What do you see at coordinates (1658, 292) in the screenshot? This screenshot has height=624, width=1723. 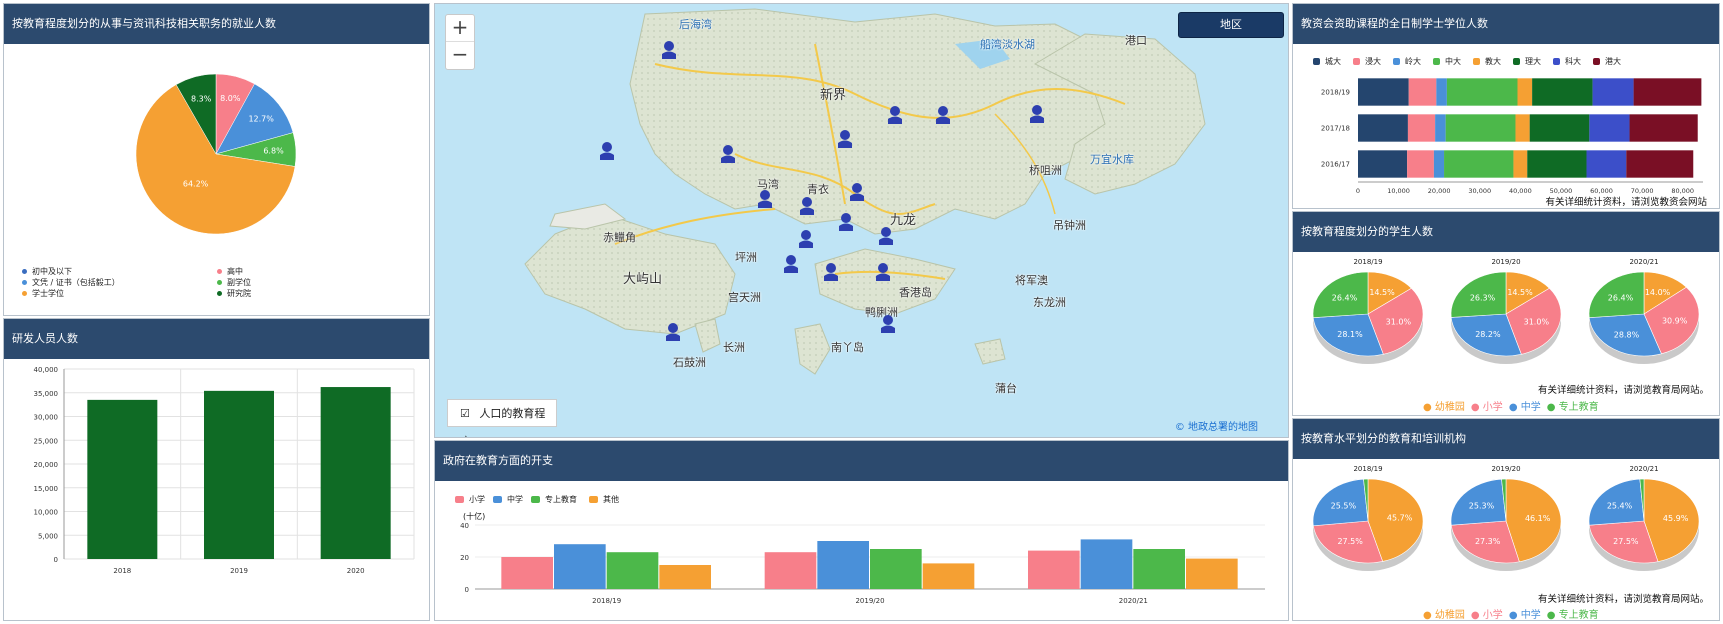 I see `slice-label: 14.0%` at bounding box center [1658, 292].